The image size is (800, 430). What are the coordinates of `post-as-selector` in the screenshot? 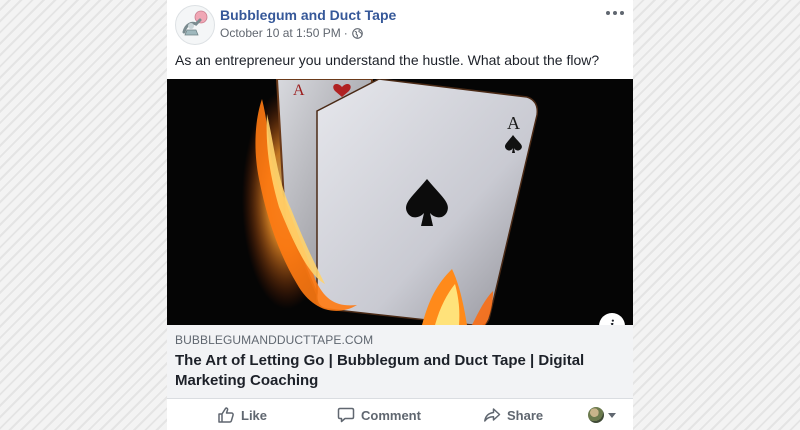 It's located at (602, 415).